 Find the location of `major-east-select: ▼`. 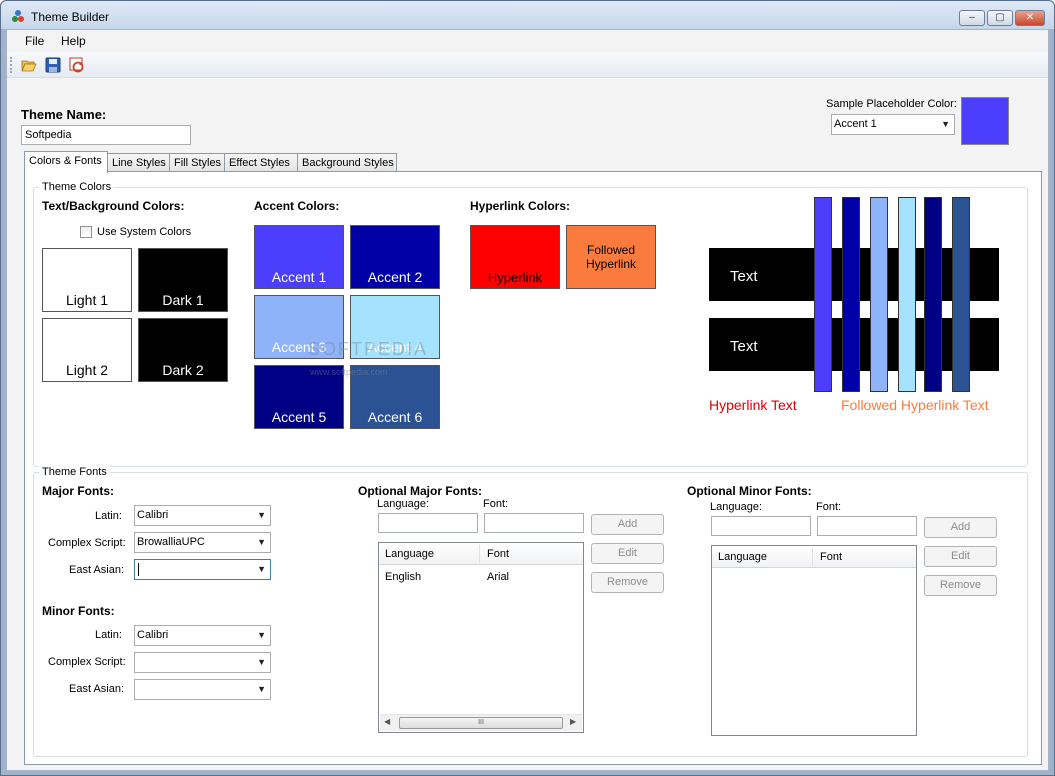

major-east-select: ▼ is located at coordinates (202, 569).